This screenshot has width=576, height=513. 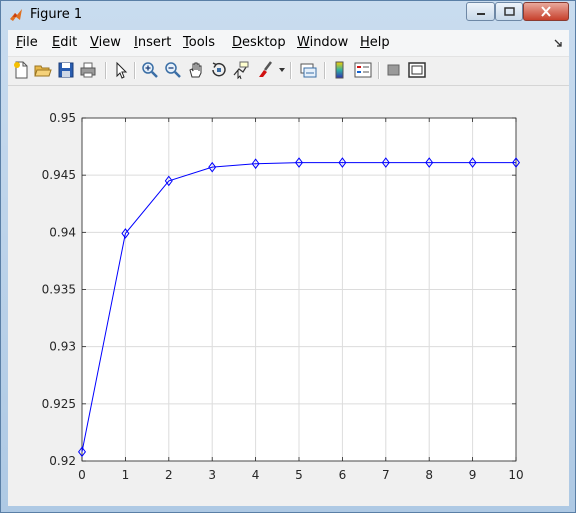 I want to click on x-tick-label: 1, so click(x=126, y=475).